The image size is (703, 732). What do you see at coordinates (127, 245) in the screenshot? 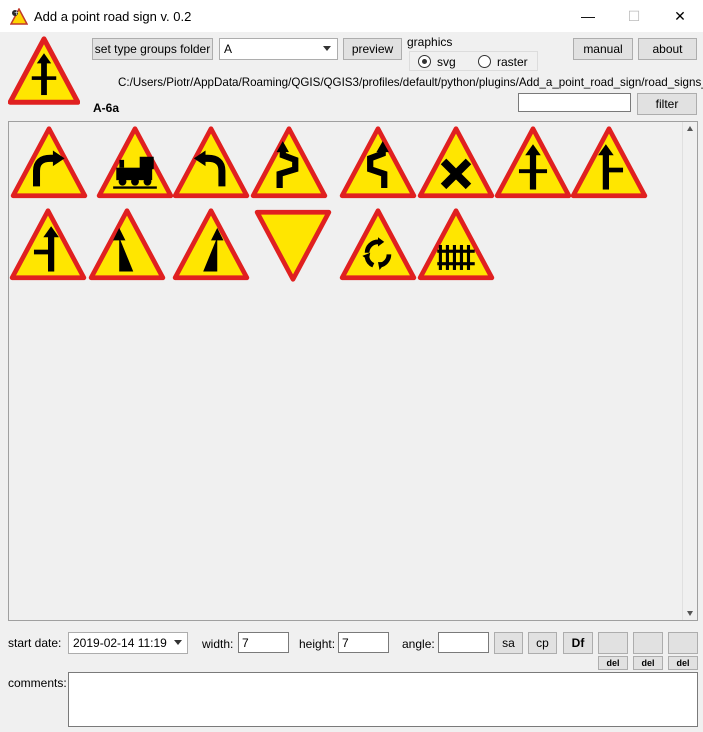
I see `merge-right-sign-icon` at bounding box center [127, 245].